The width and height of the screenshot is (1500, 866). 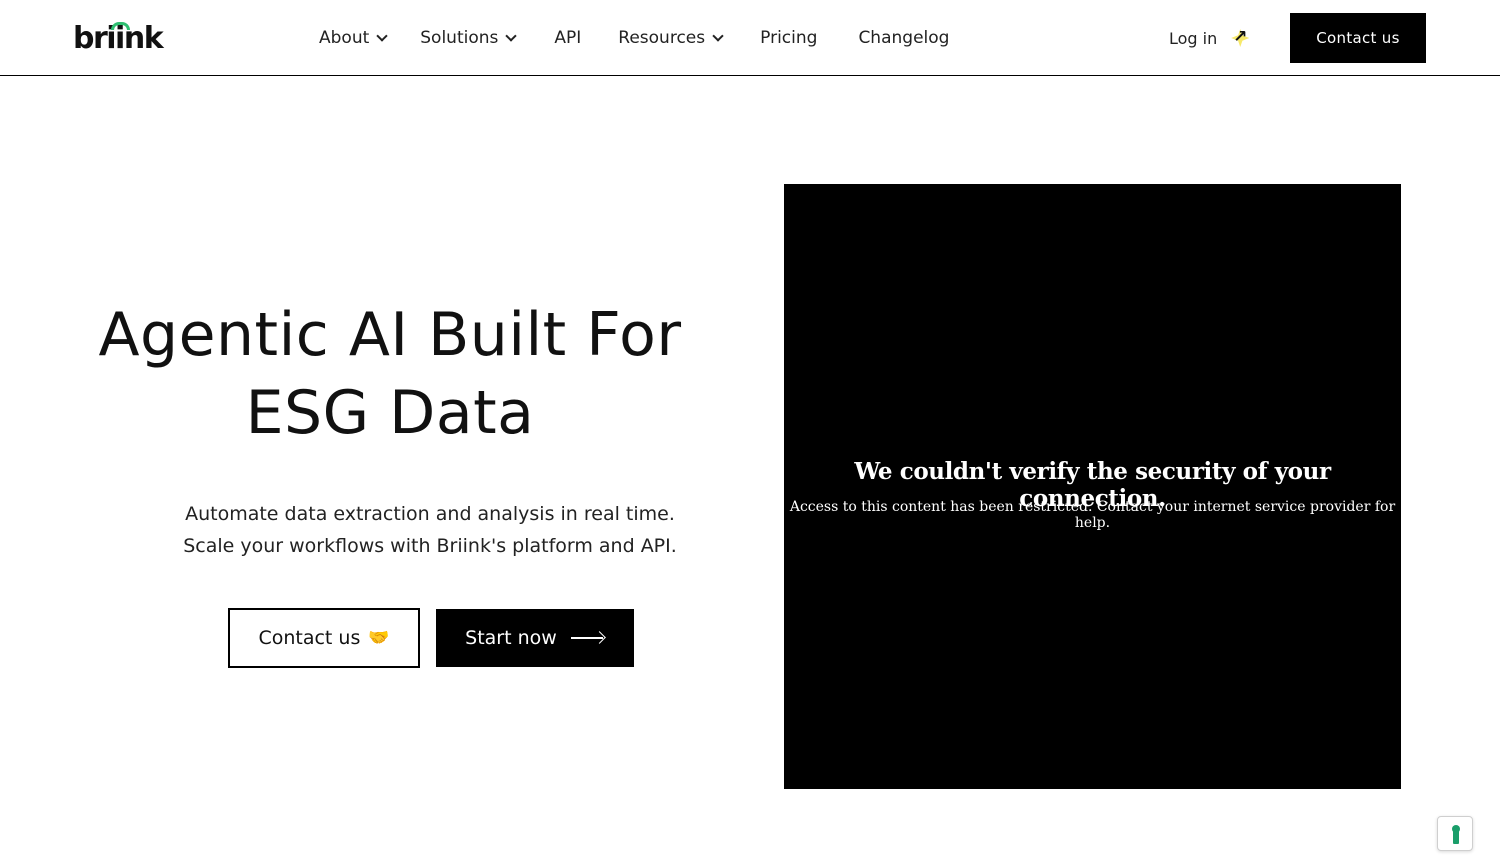 What do you see at coordinates (511, 638) in the screenshot?
I see `start-now-label: Start now` at bounding box center [511, 638].